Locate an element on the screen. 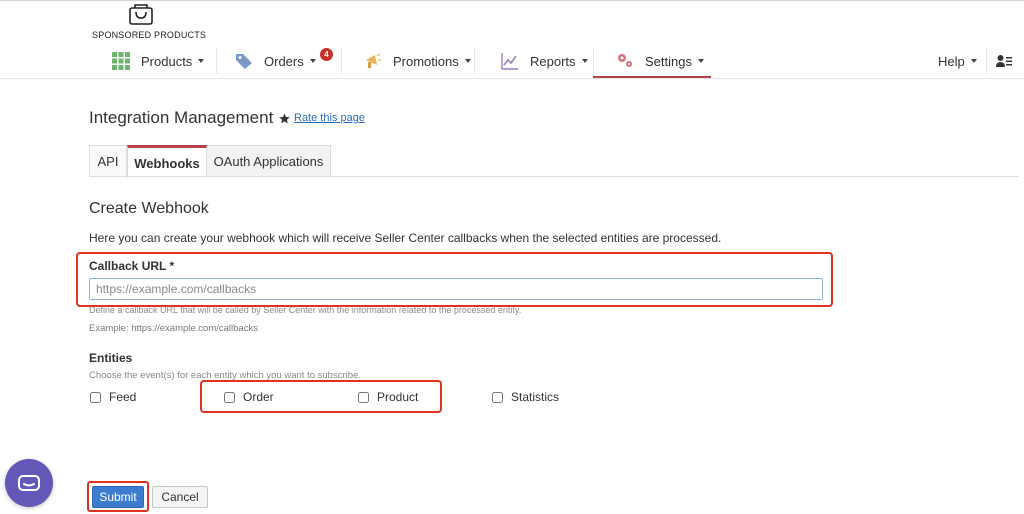 Image resolution: width=1024 pixels, height=514 pixels. callback-url-example: Example: https://example.com/callbacks is located at coordinates (173, 328).